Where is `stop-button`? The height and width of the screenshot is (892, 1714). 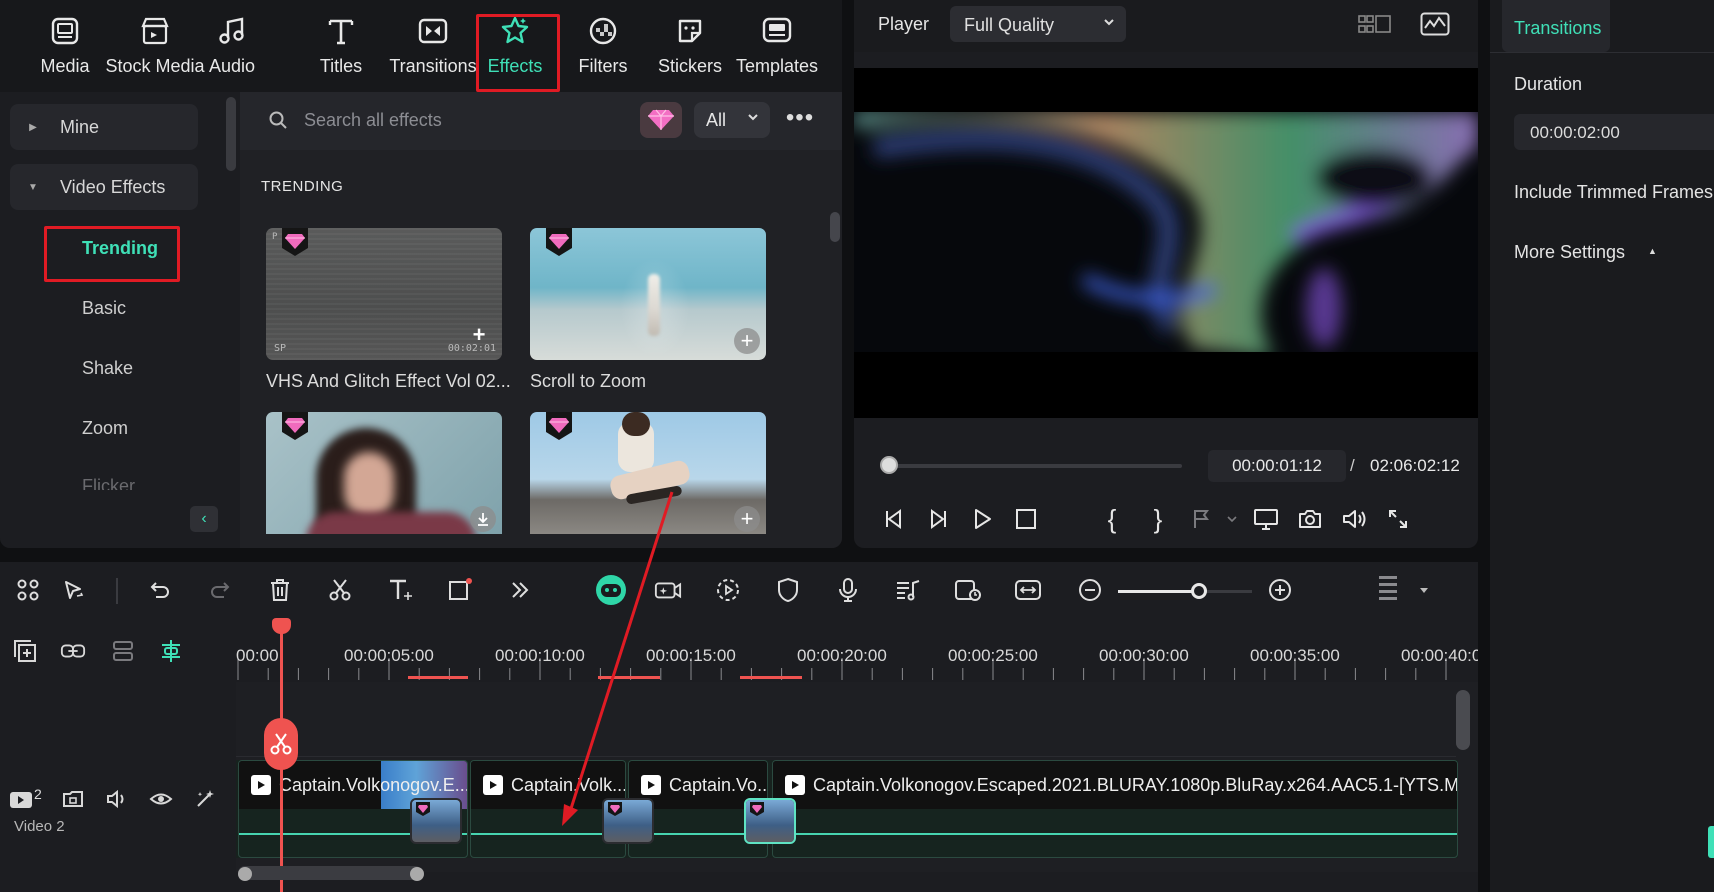
stop-button is located at coordinates (1026, 519).